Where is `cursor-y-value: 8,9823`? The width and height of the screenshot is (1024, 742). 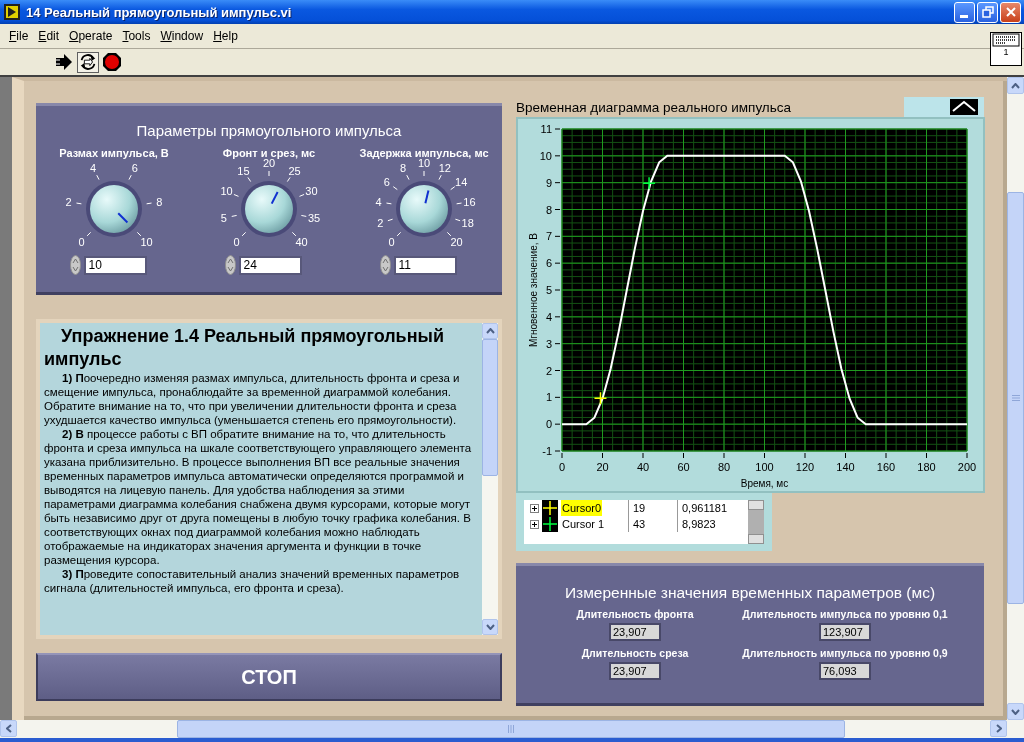
cursor-y-value: 8,9823 is located at coordinates (699, 524).